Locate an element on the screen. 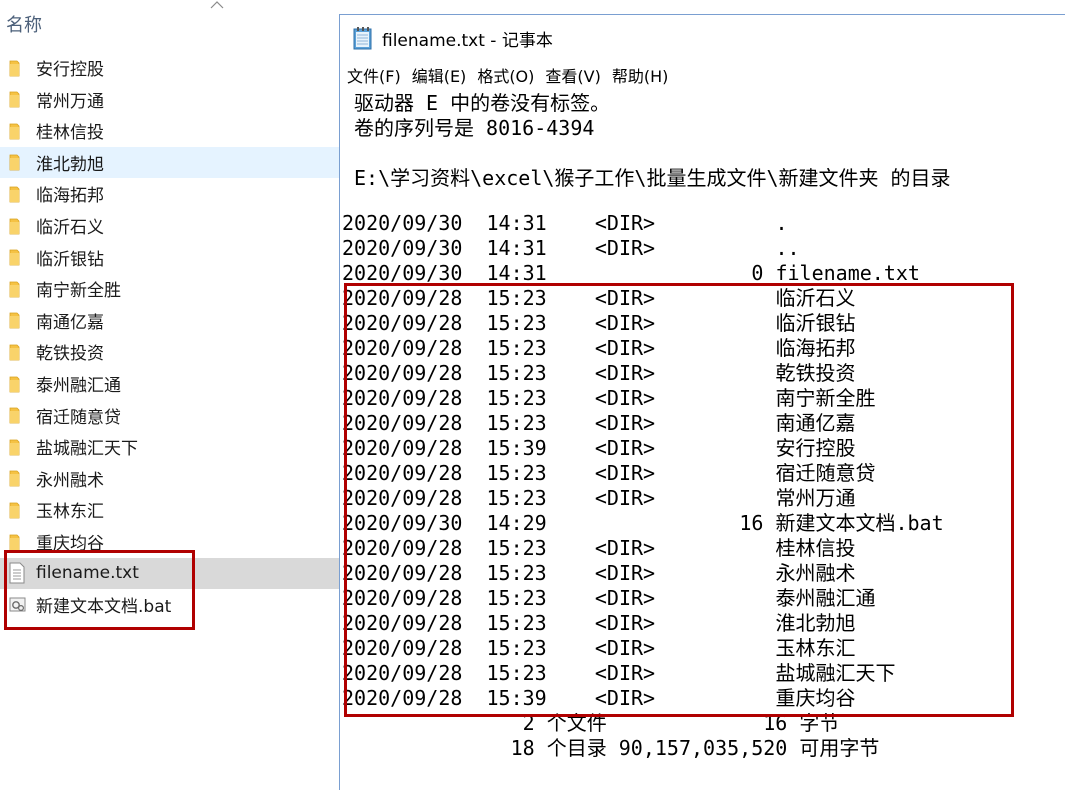 Image resolution: width=1065 pixels, height=790 pixels. name-column-header: 名称 is located at coordinates (24, 24).